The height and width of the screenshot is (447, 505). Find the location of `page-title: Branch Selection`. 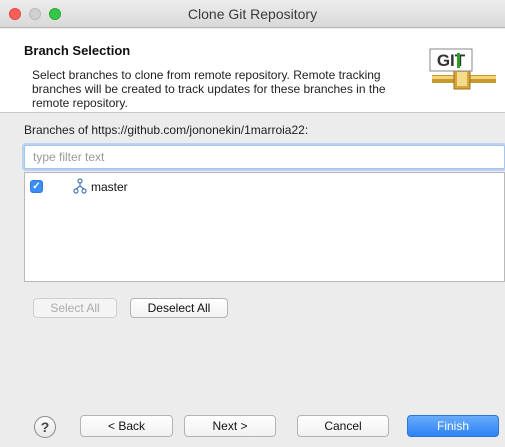

page-title: Branch Selection is located at coordinates (77, 50).